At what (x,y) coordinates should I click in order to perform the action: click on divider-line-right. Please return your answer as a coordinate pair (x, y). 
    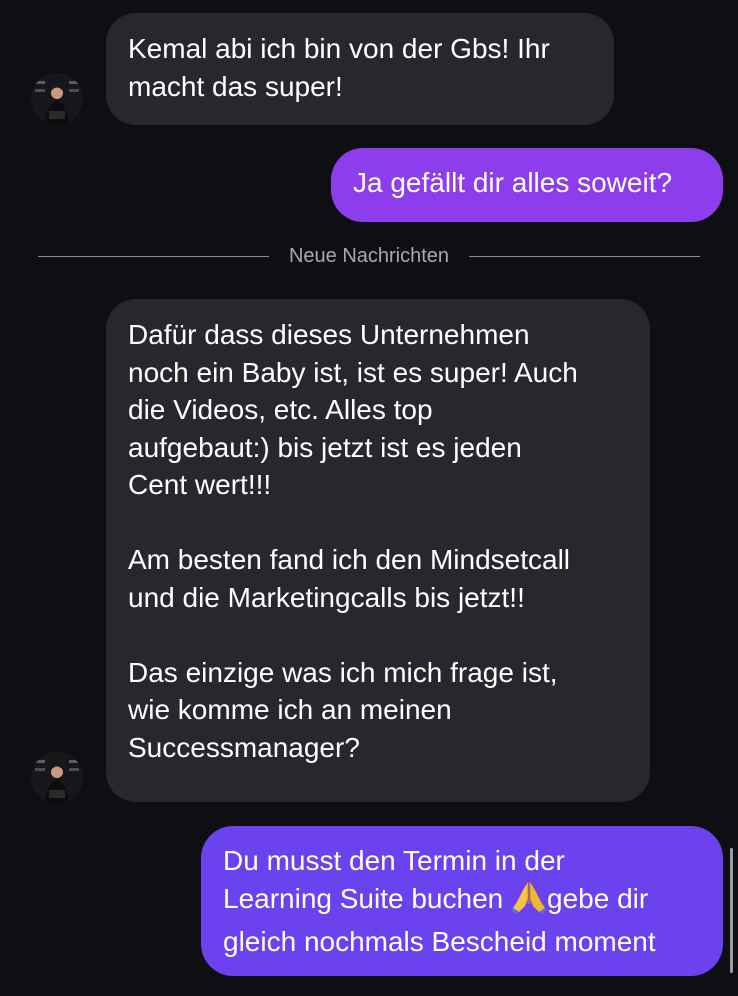
    Looking at the image, I should click on (584, 256).